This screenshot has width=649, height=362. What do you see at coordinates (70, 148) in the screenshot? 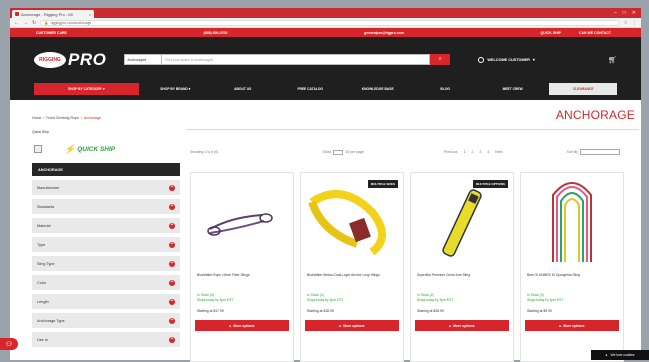
I see `truck-icon: ⚡` at bounding box center [70, 148].